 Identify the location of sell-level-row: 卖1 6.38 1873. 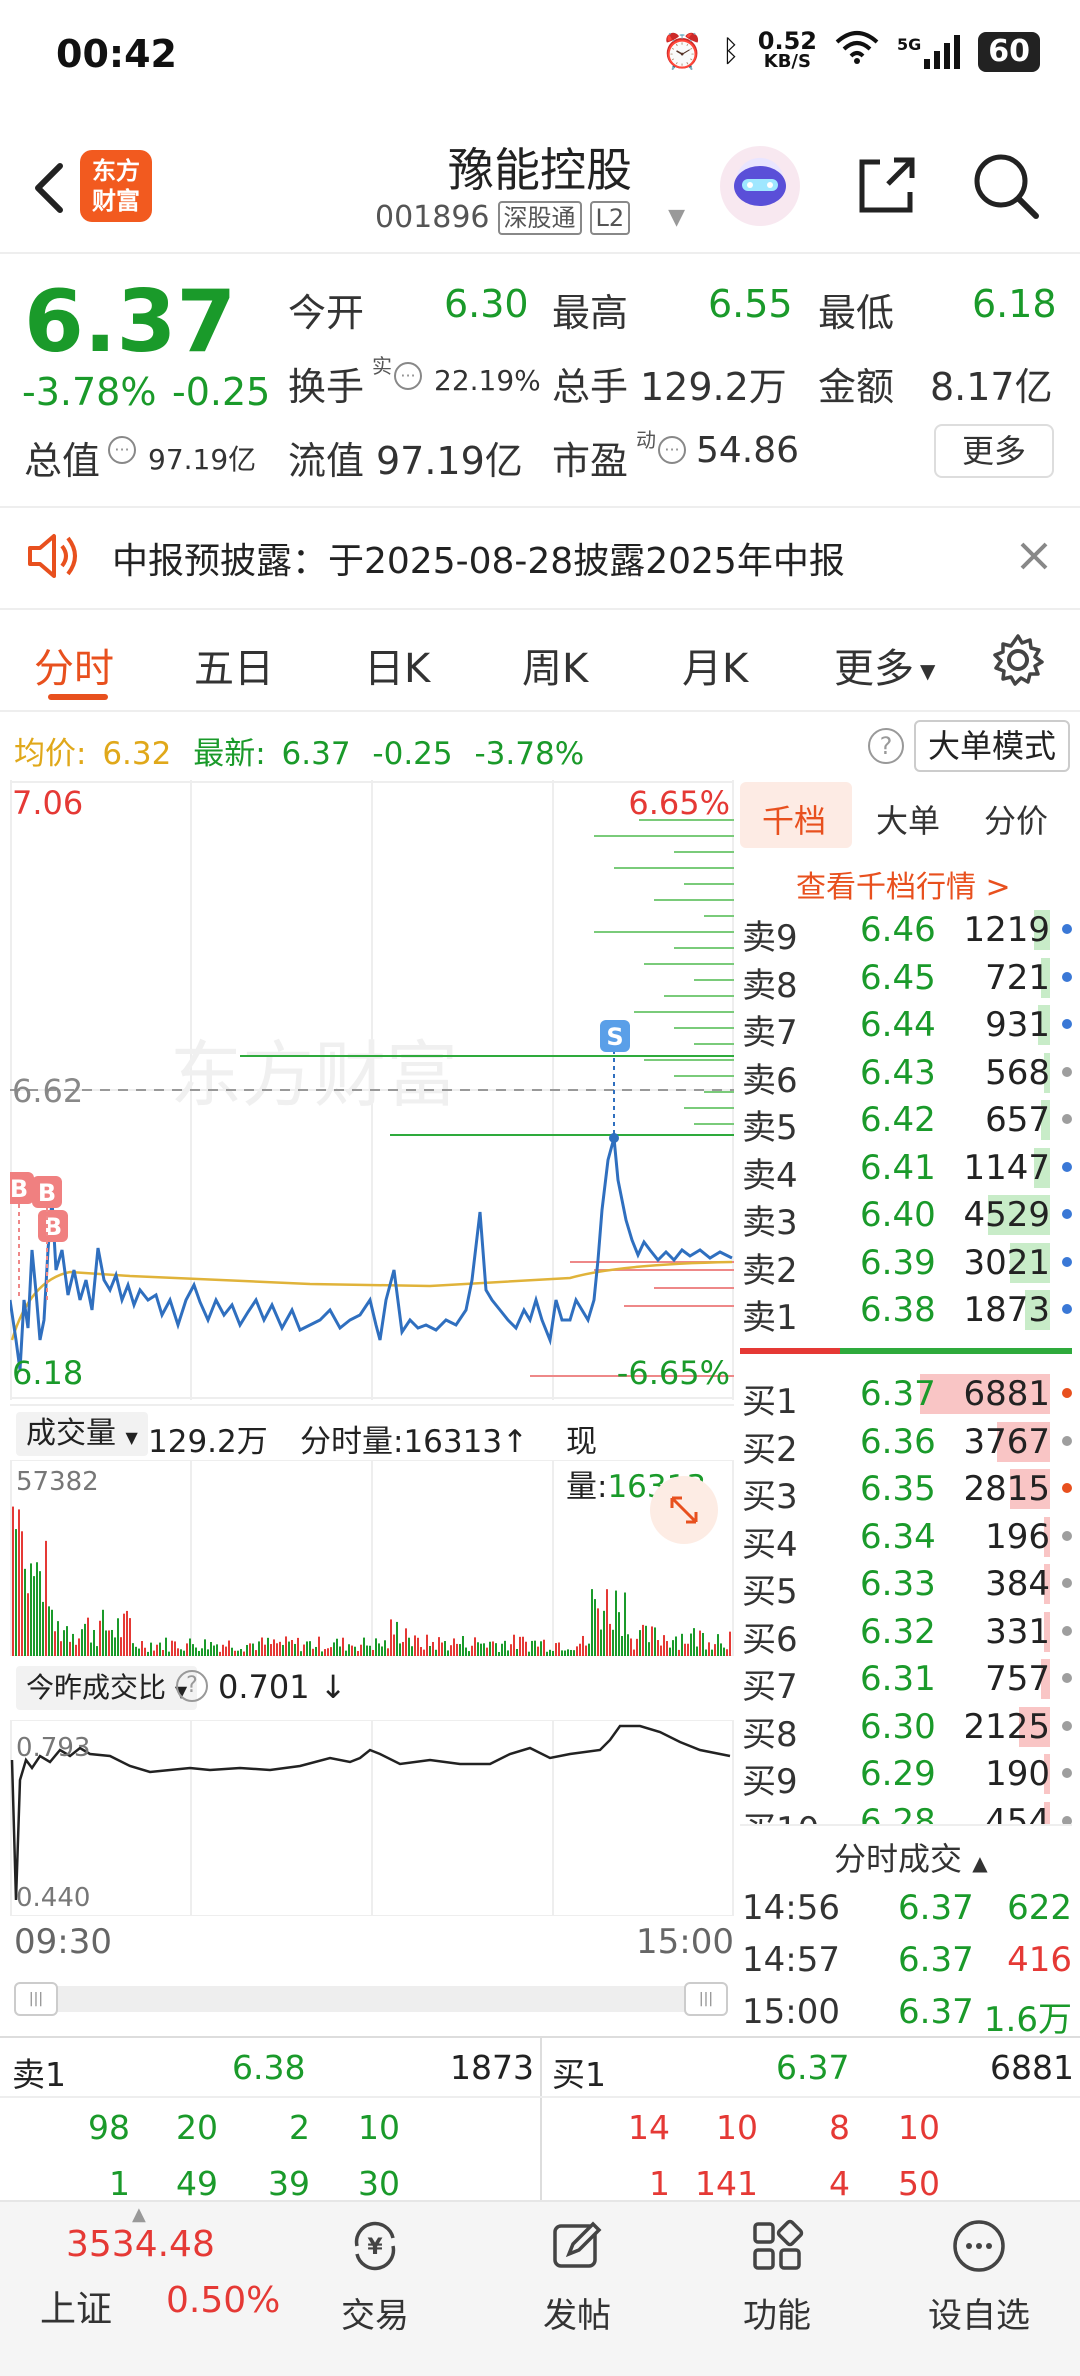
(906, 1312).